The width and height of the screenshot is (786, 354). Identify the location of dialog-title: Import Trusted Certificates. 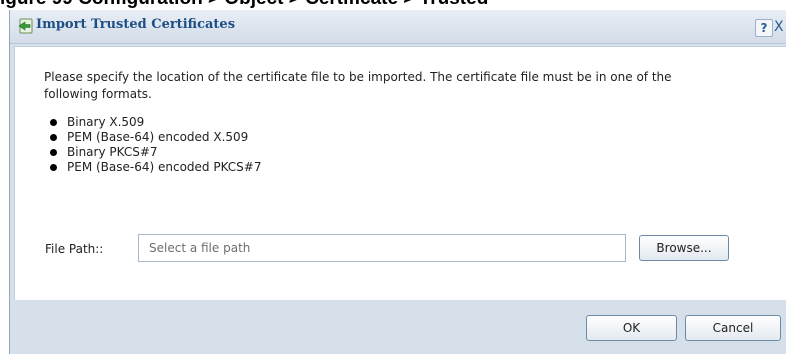
(136, 24).